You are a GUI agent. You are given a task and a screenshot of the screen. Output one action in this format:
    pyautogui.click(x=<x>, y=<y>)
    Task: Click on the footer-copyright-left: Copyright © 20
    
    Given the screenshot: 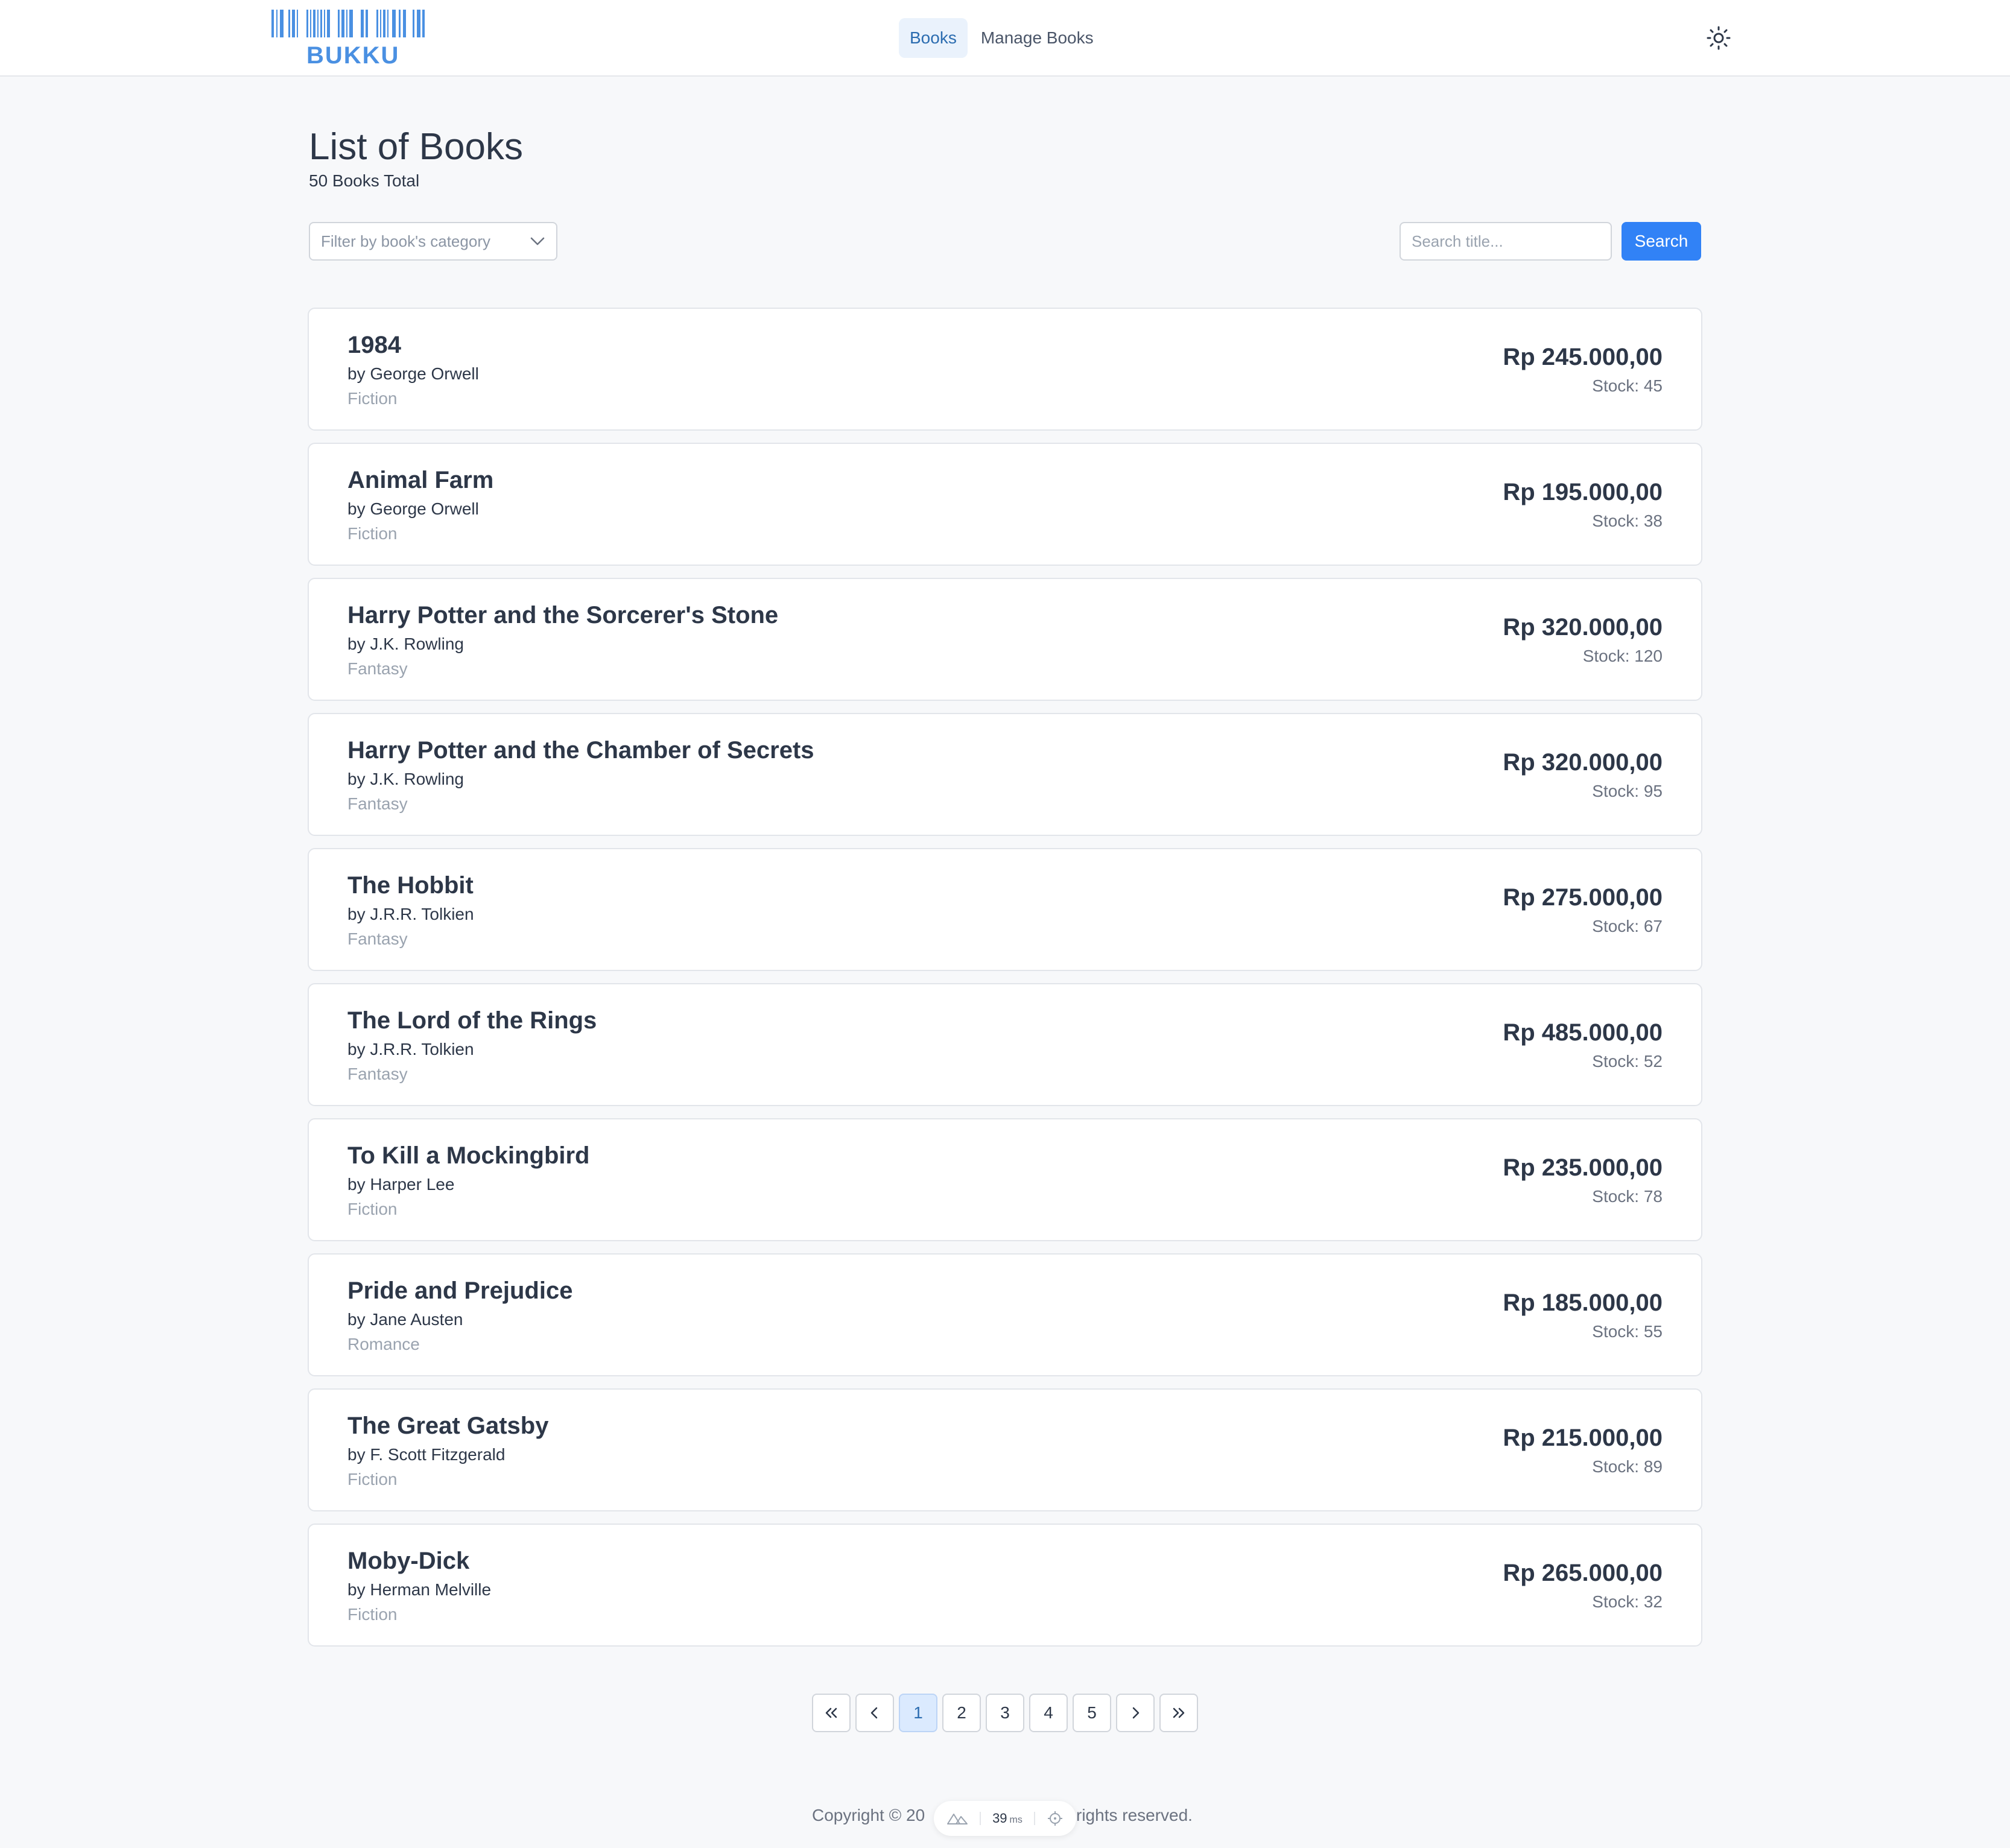 What is the action you would take?
    pyautogui.click(x=869, y=1815)
    